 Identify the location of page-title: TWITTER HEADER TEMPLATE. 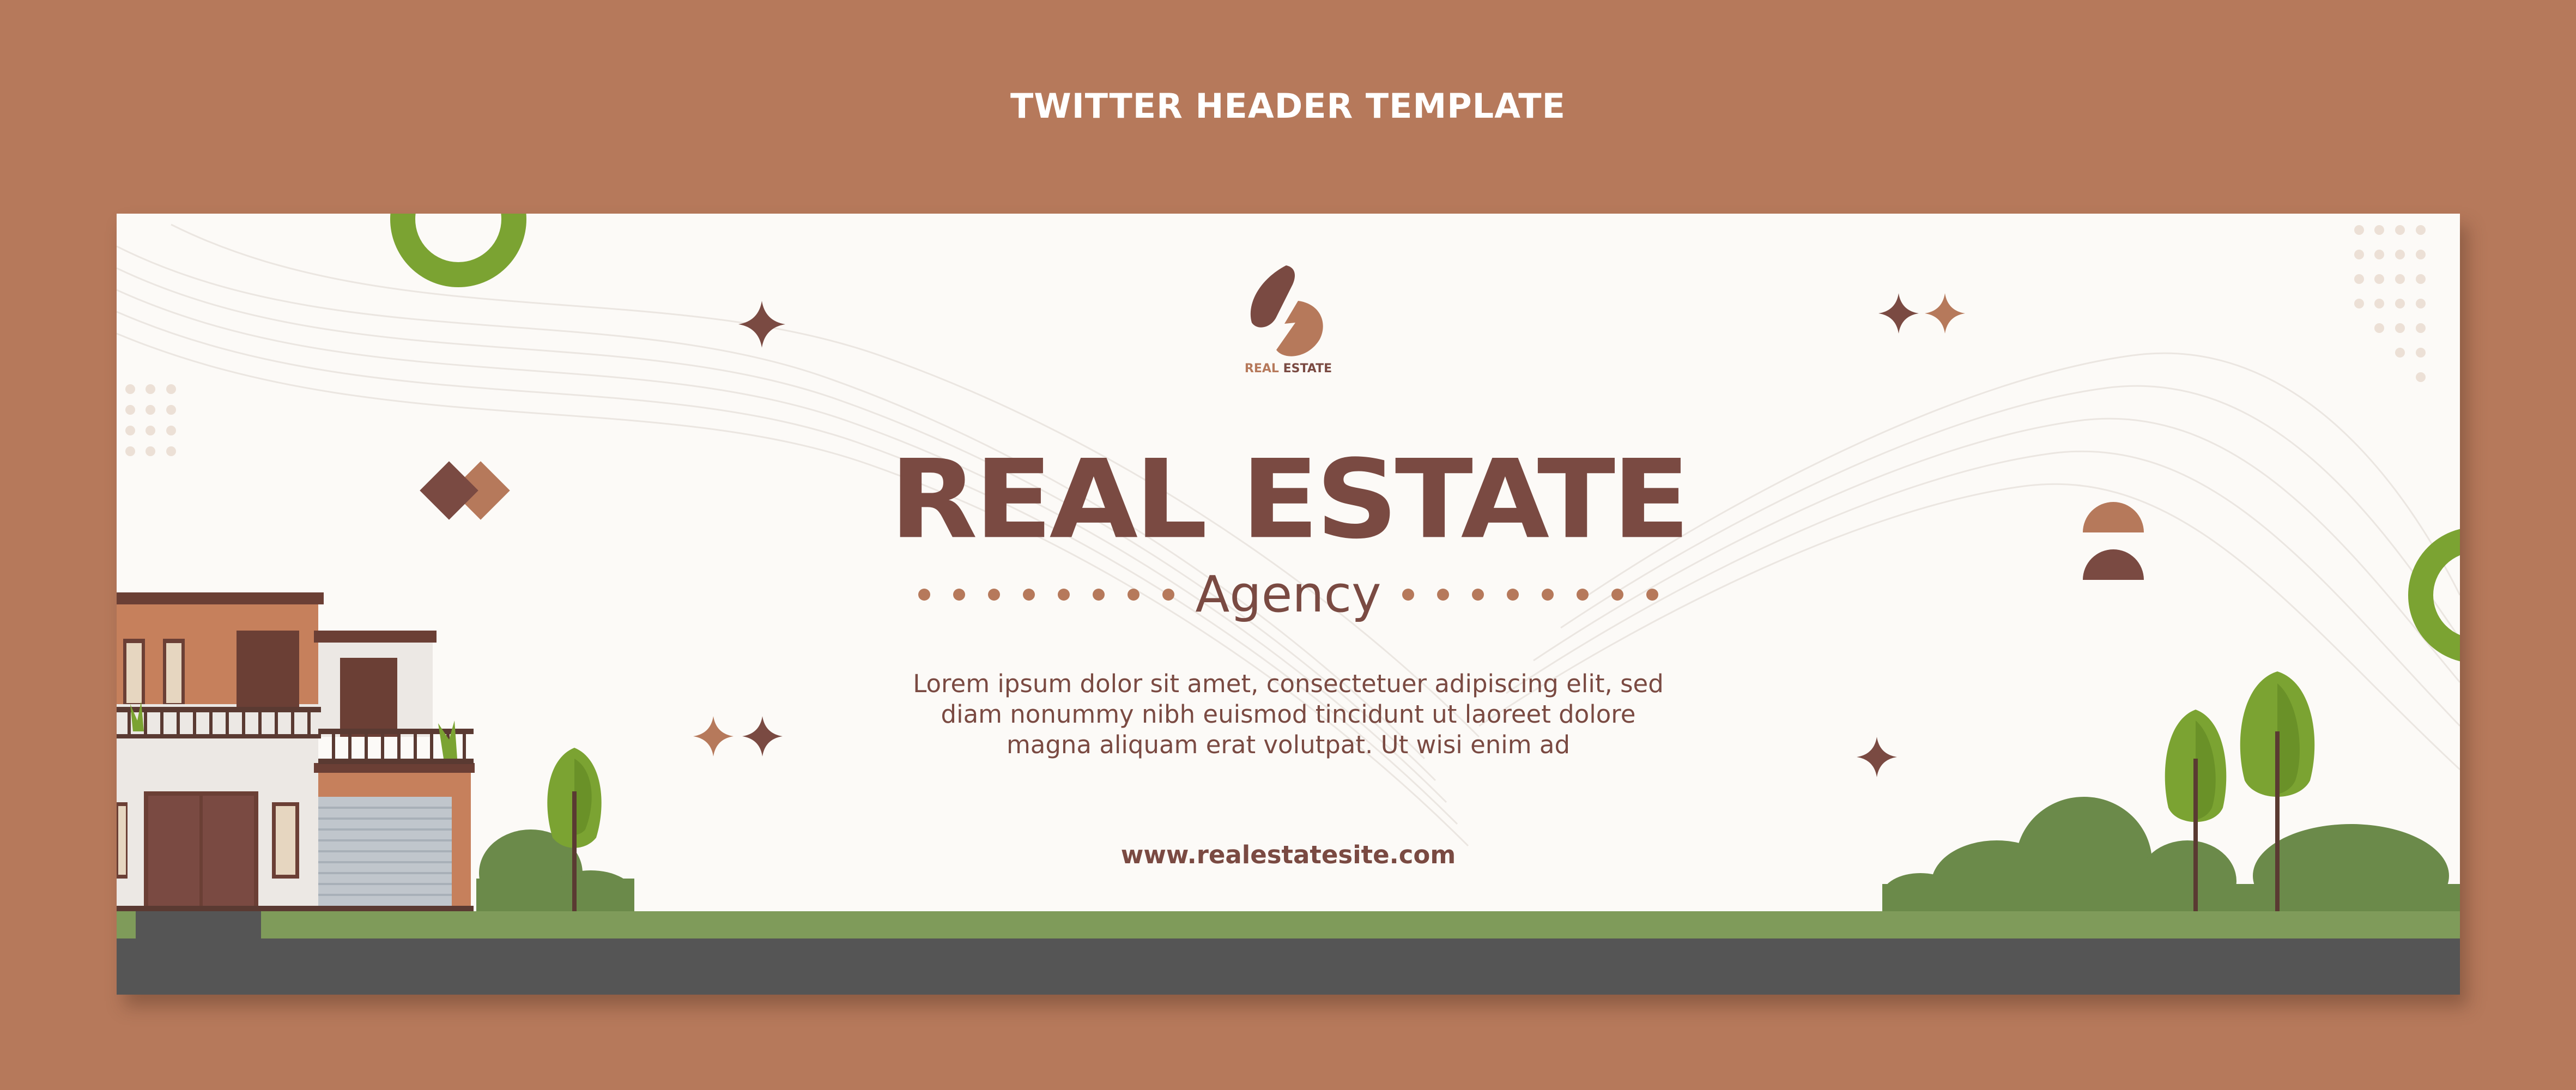
(1288, 106).